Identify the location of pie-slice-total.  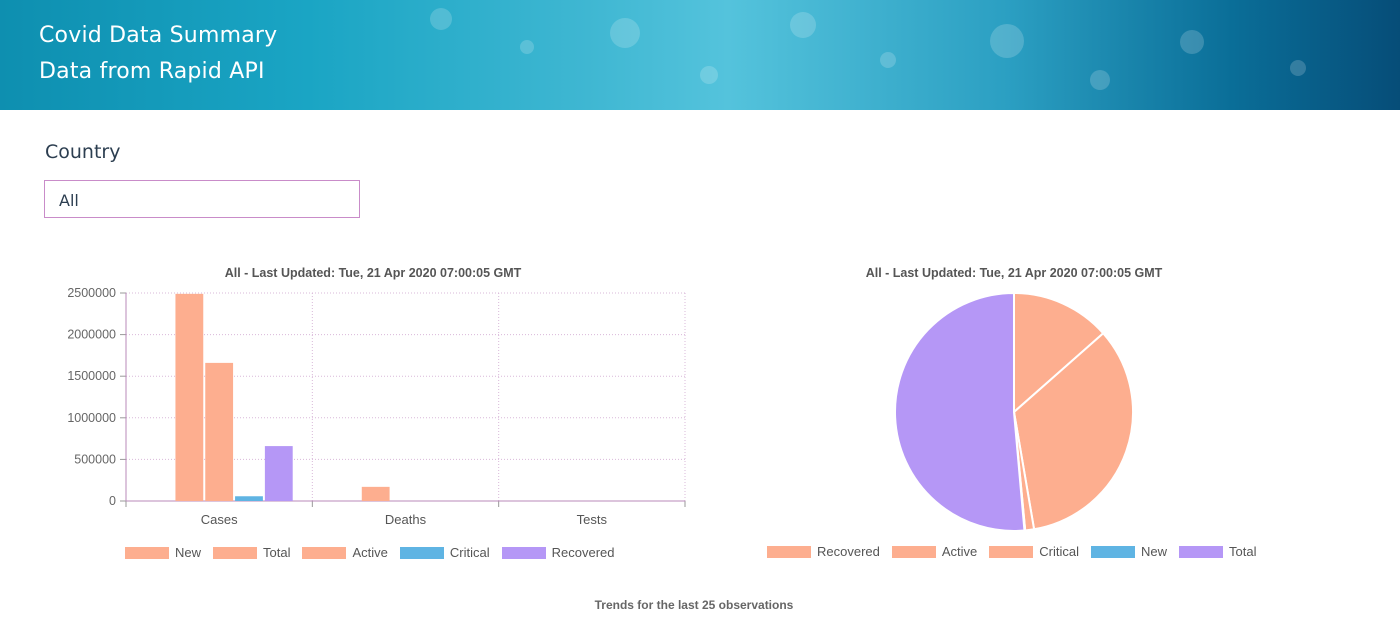
(959, 411).